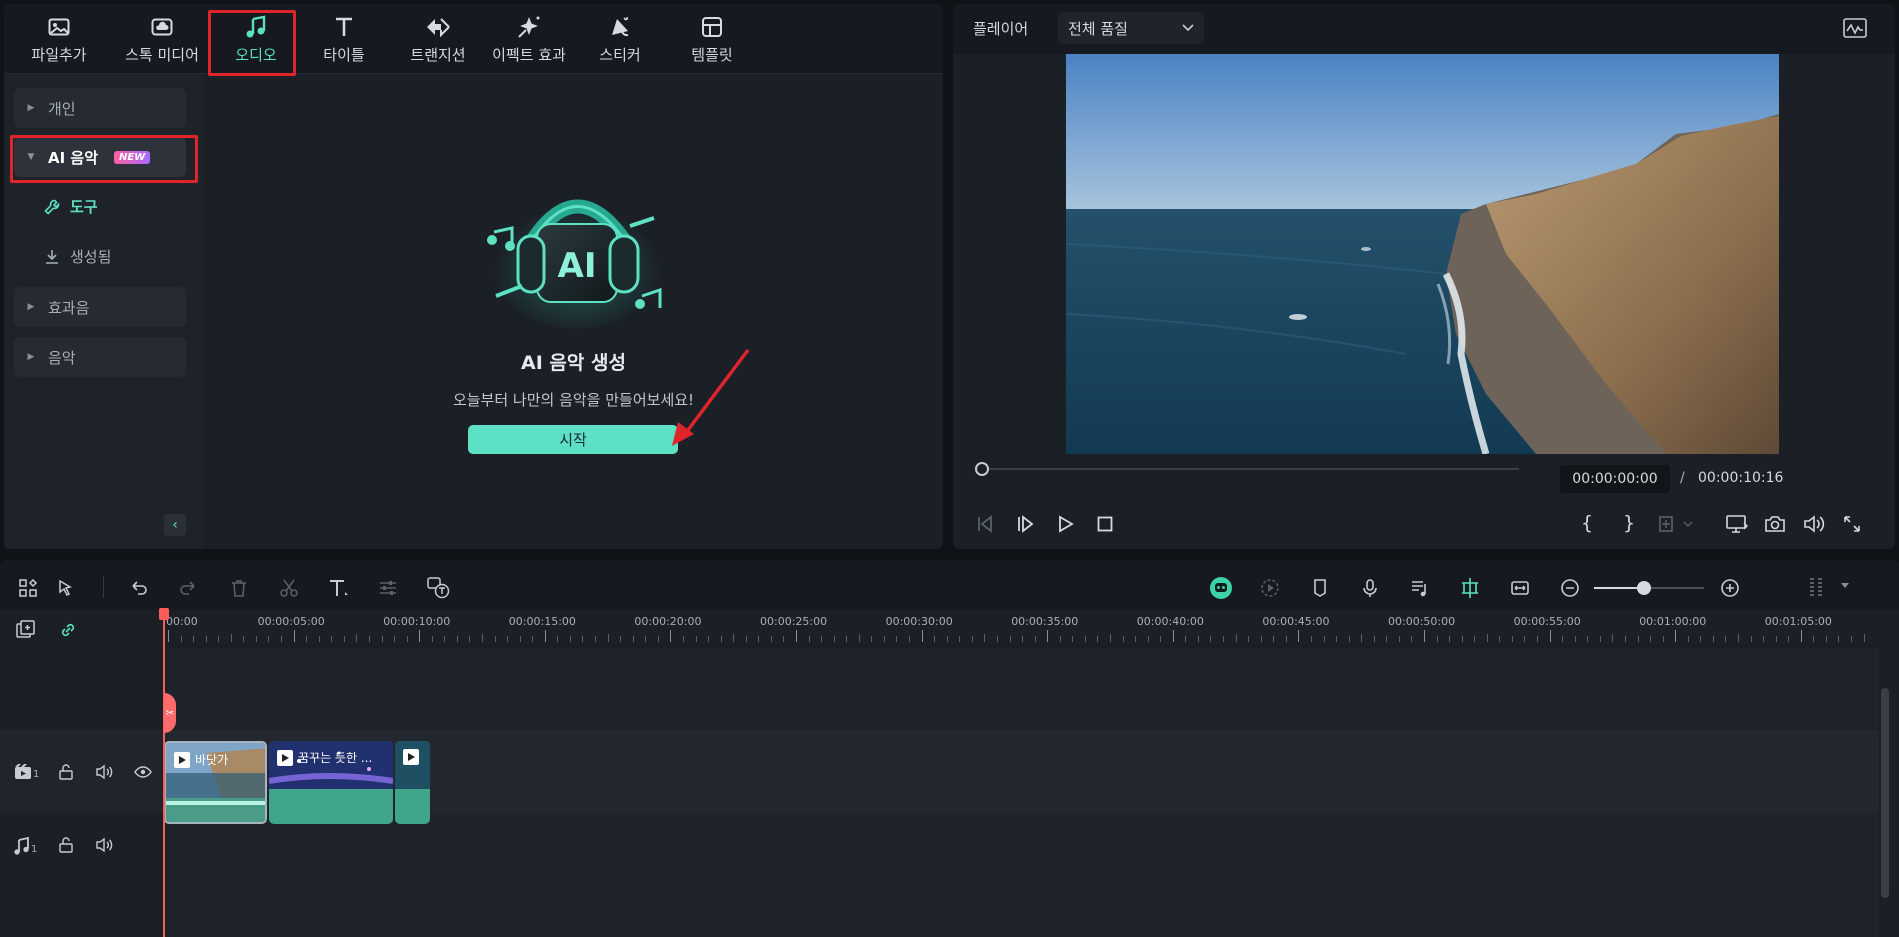 This screenshot has width=1899, height=937. Describe the element at coordinates (188, 588) in the screenshot. I see `redo-icon` at that location.